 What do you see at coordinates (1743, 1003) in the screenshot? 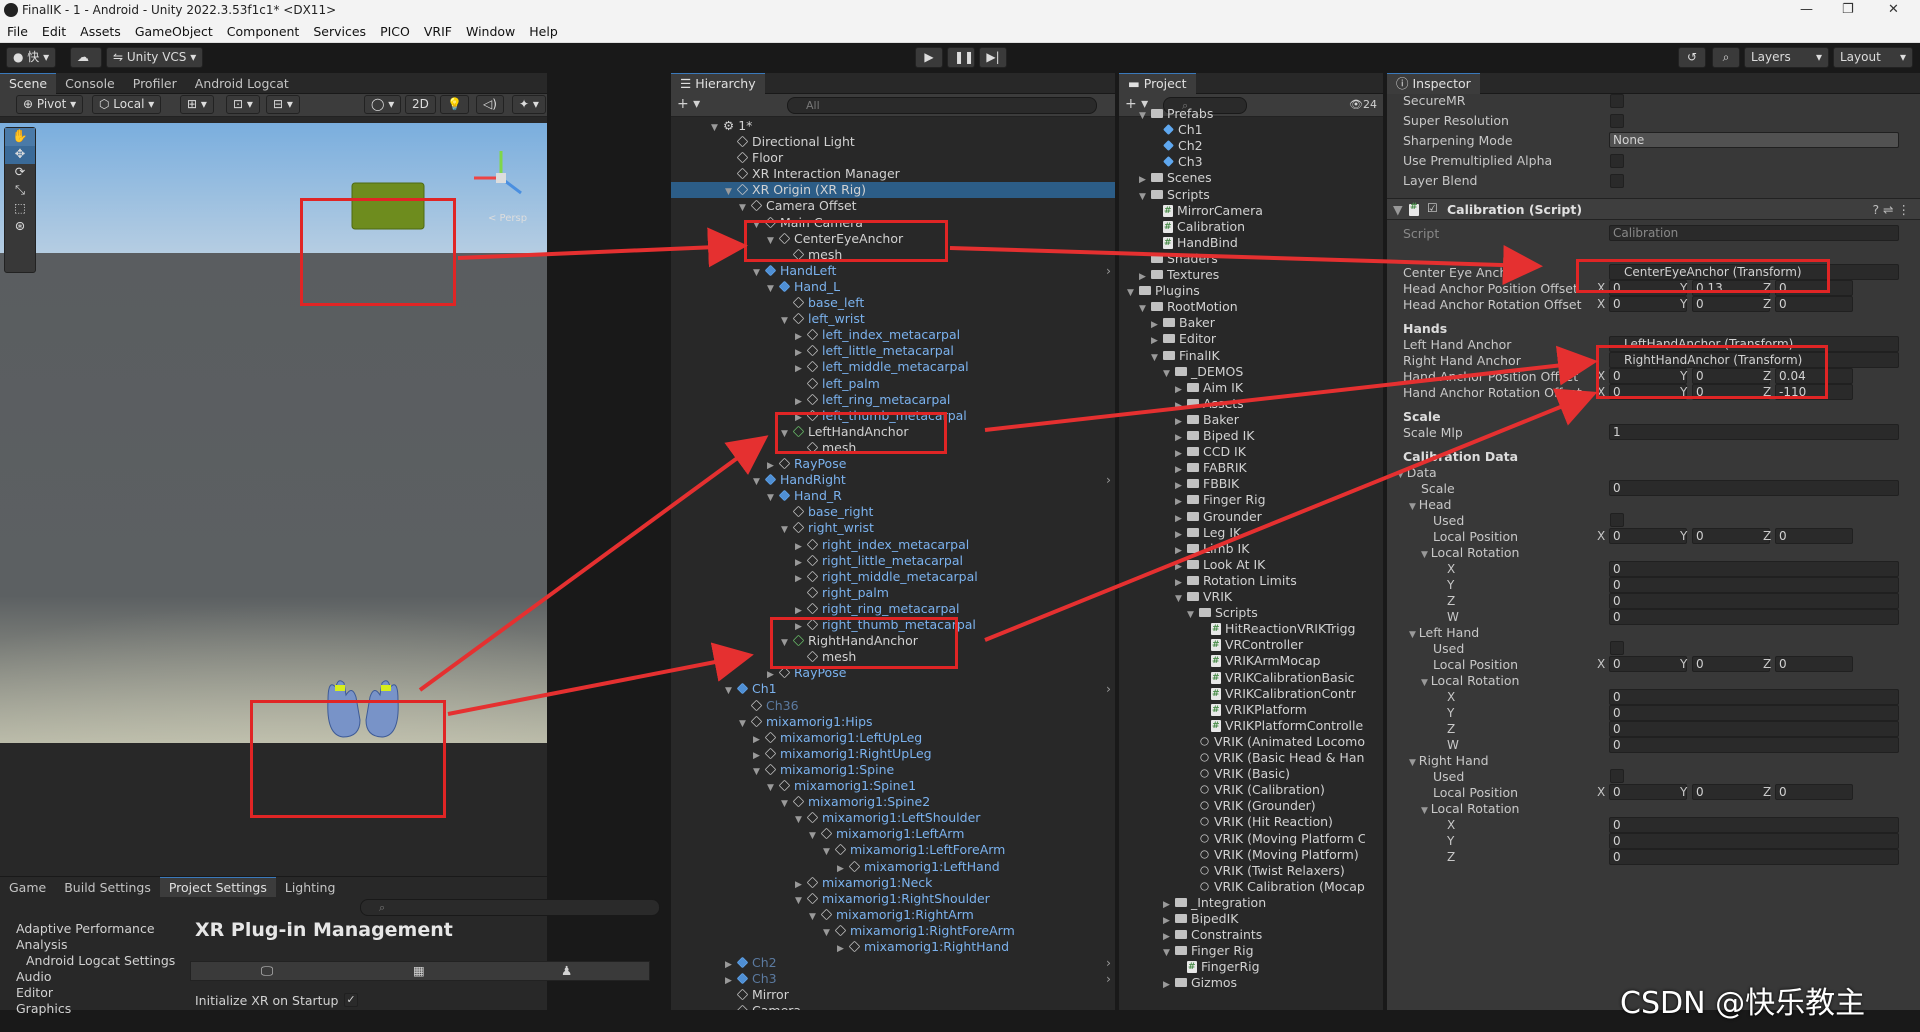
I see `watermark: CSDN @快乐教主` at bounding box center [1743, 1003].